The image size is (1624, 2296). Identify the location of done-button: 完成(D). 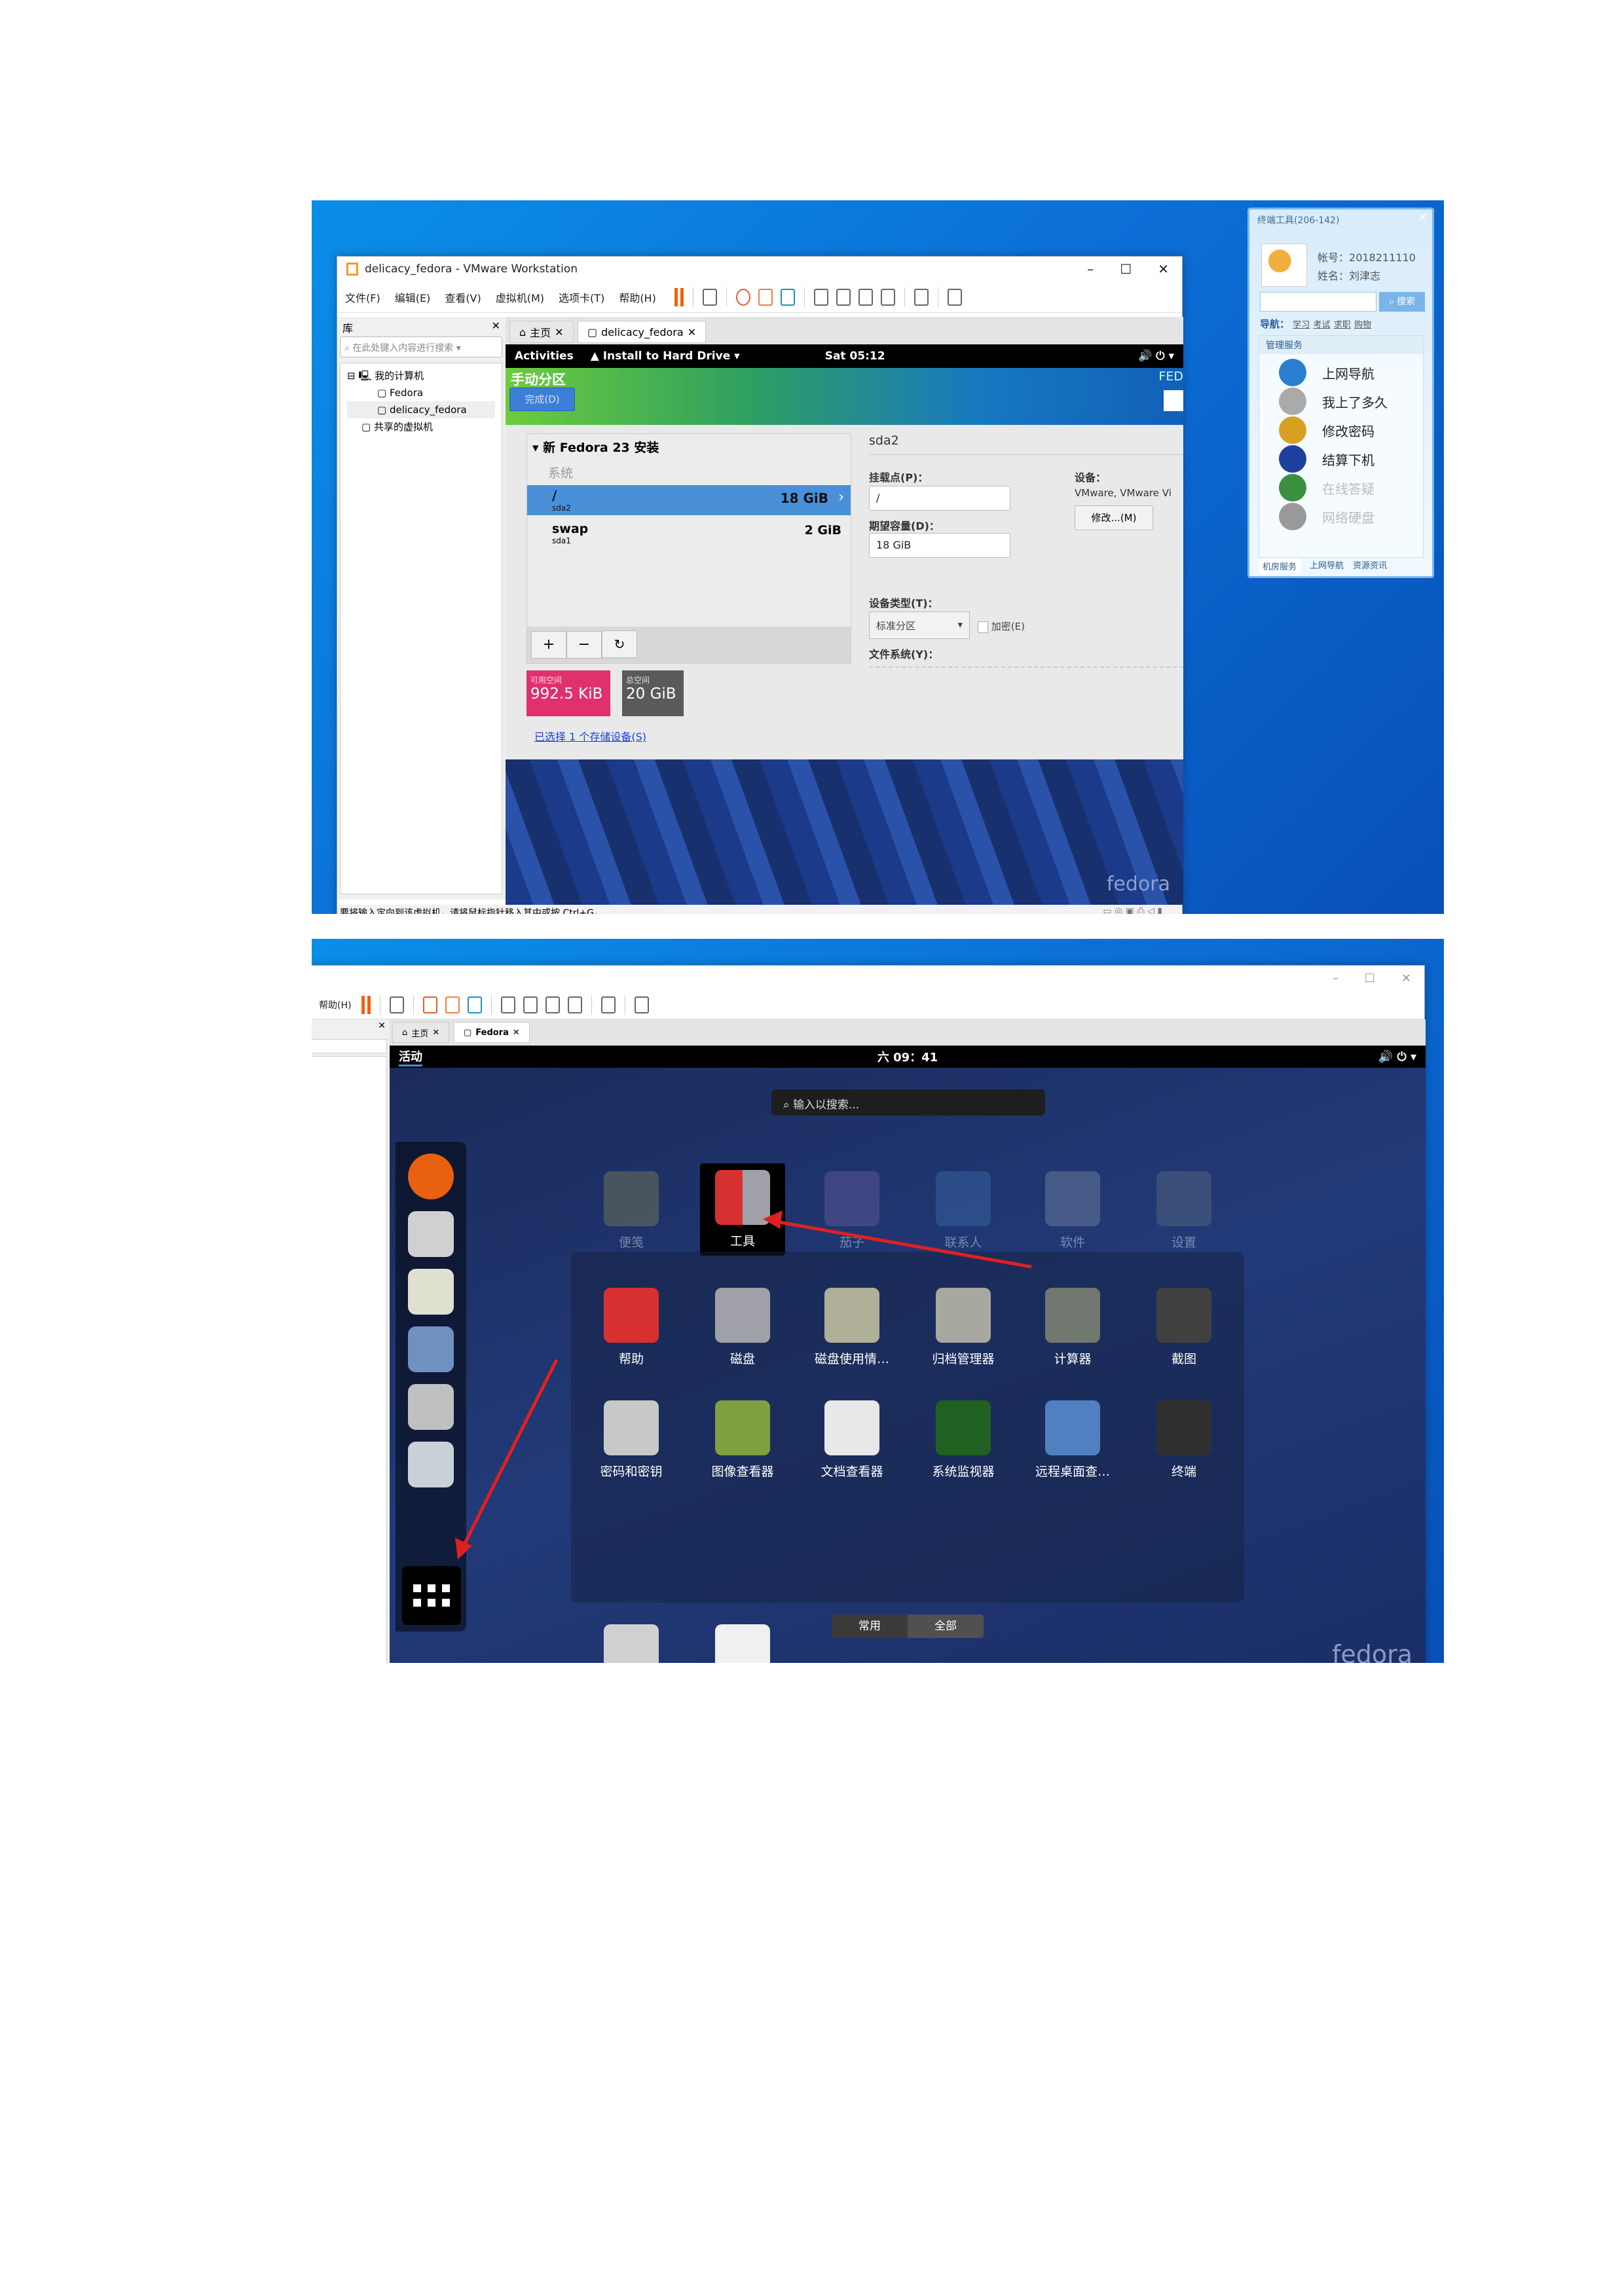
(542, 399).